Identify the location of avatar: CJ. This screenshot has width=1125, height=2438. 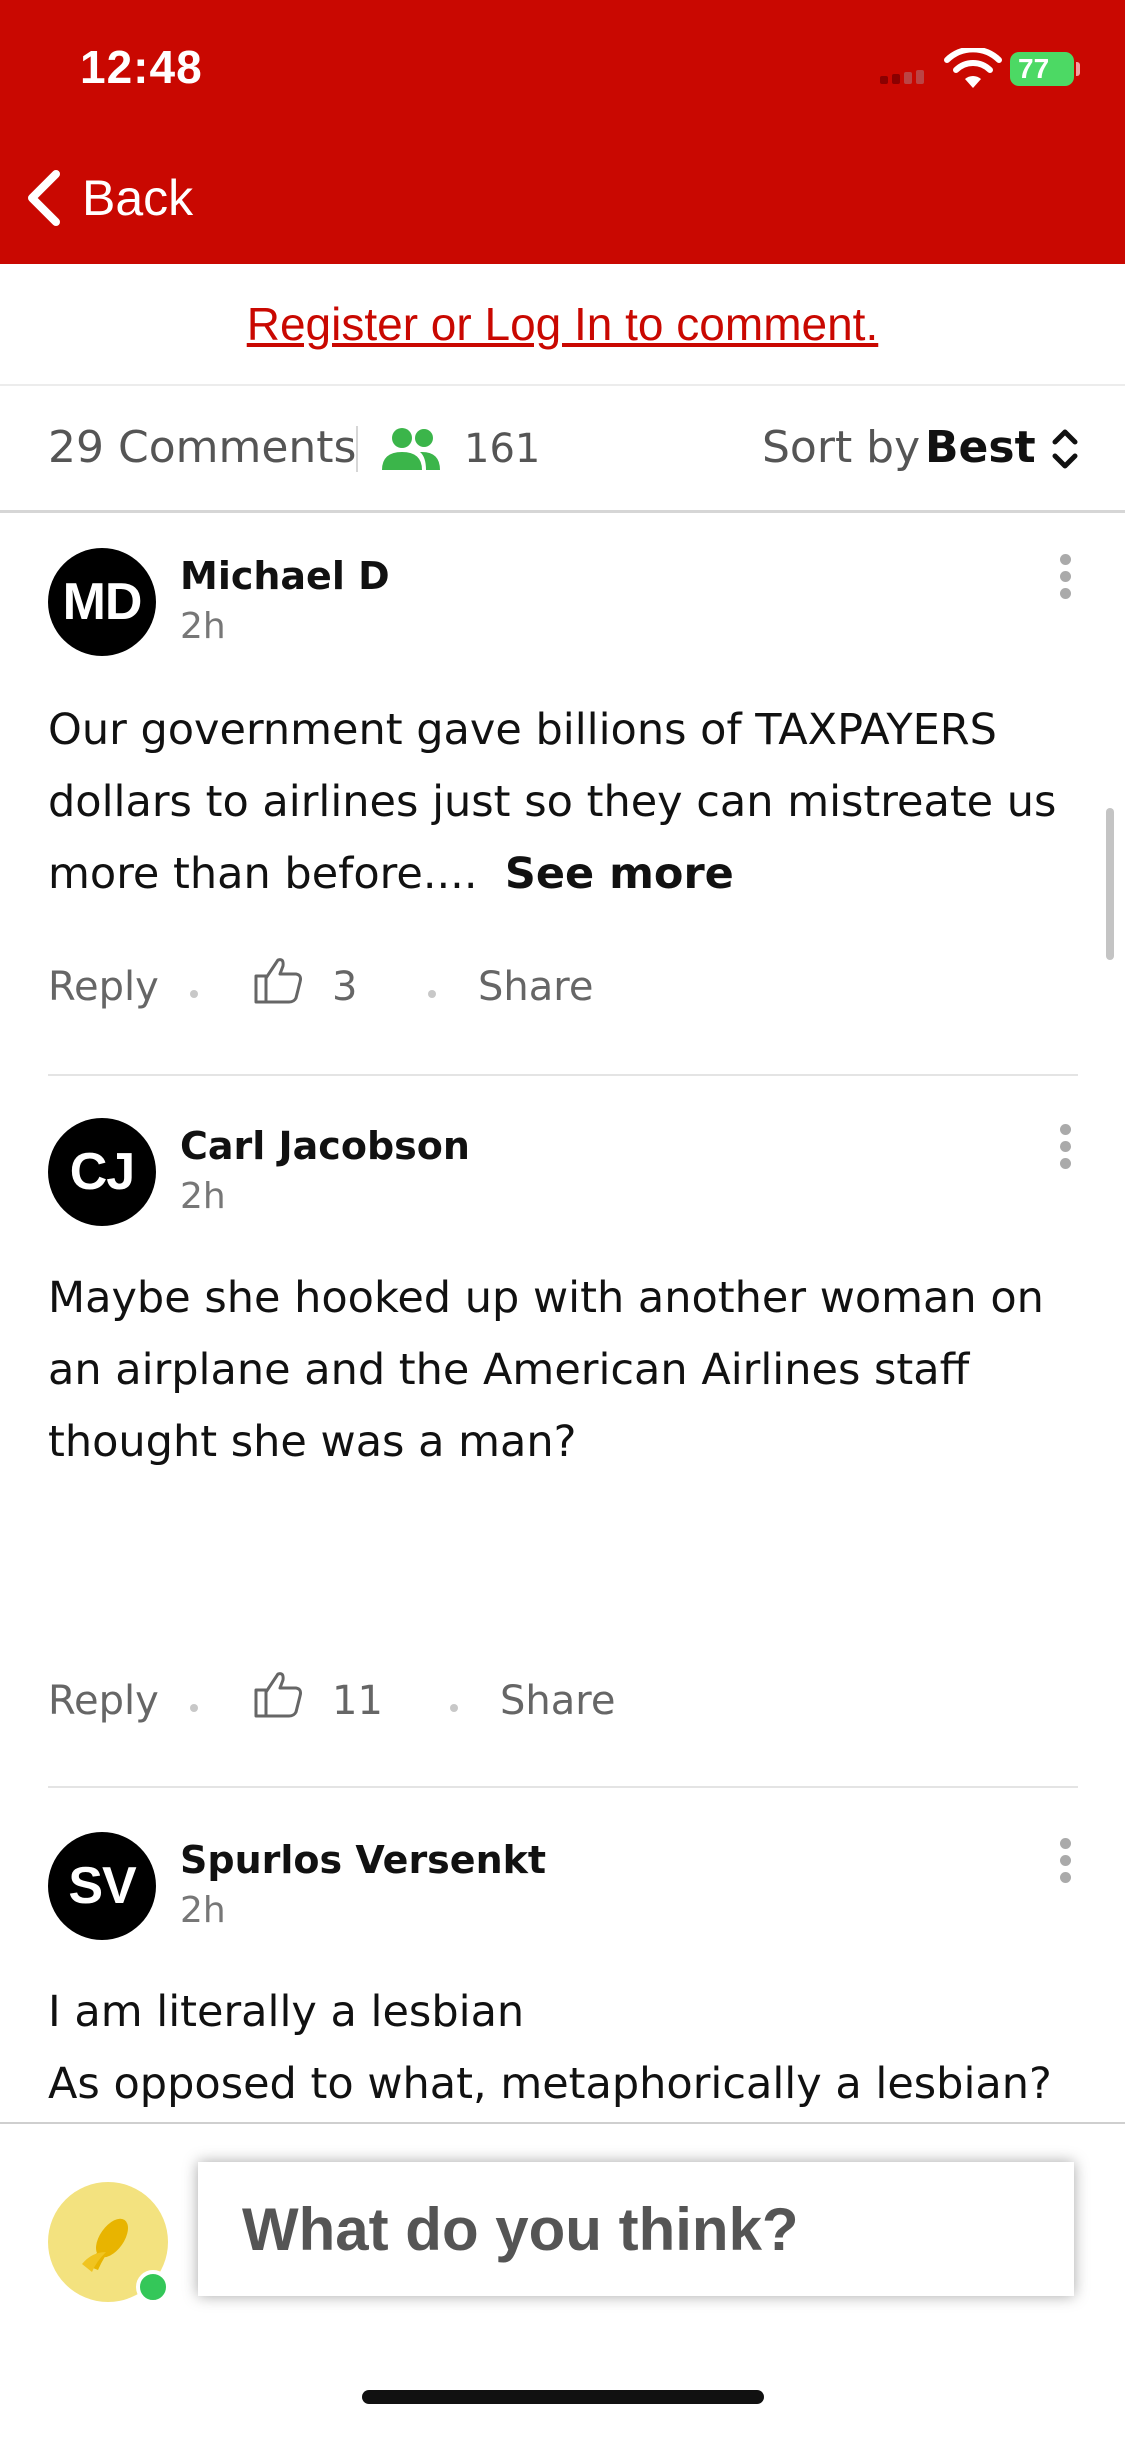
(102, 1172).